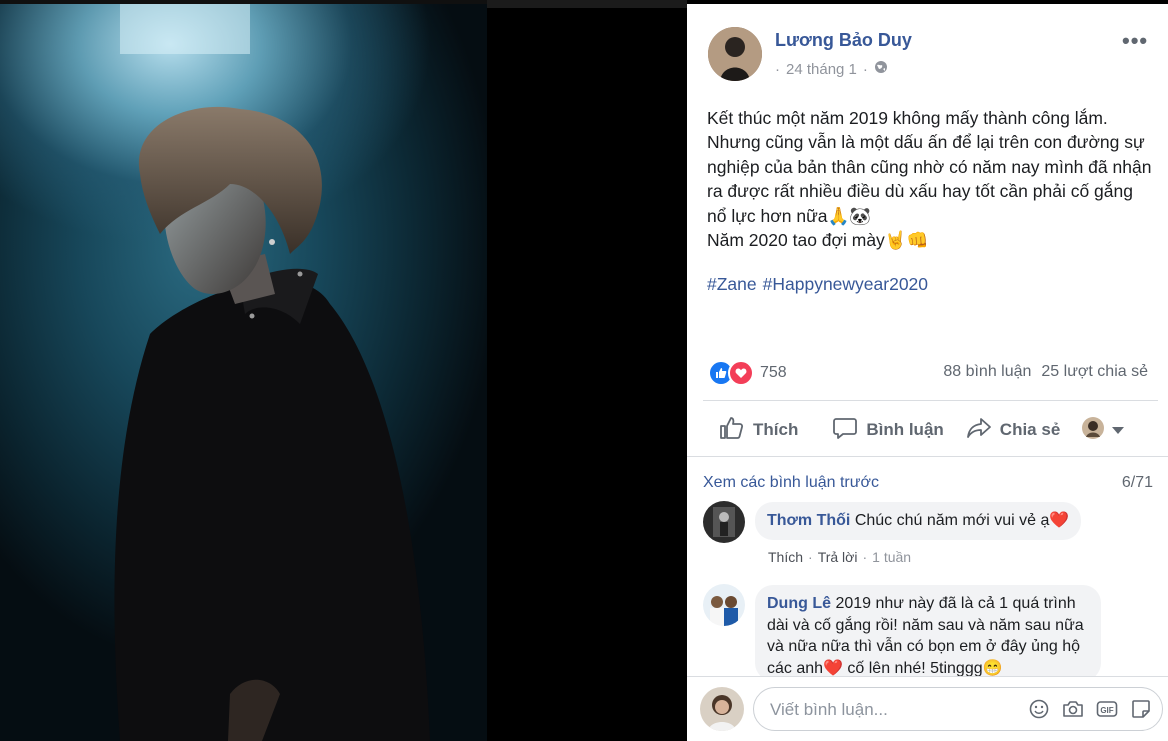  Describe the element at coordinates (979, 430) in the screenshot. I see `share-icon` at that location.